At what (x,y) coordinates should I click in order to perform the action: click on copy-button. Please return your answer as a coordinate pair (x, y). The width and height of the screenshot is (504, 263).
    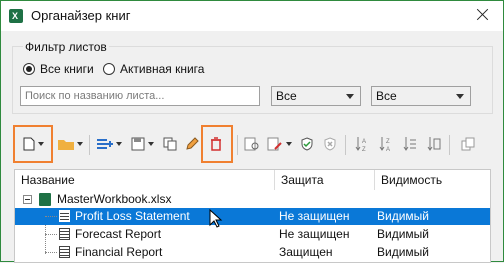
    Looking at the image, I should click on (170, 144).